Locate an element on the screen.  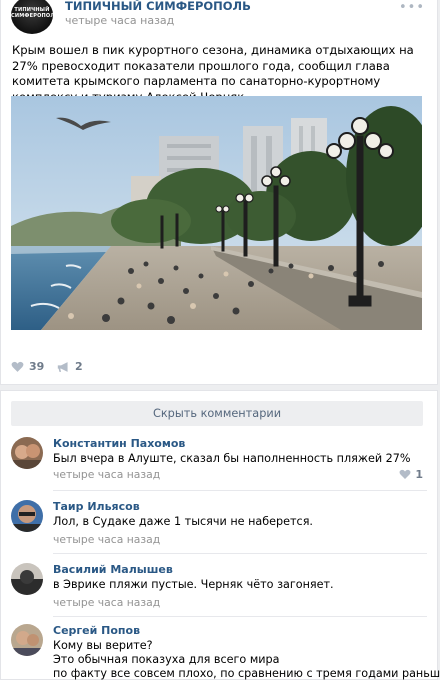
group-avatar: ТИПИЧНЫЙ СИМФЕРОПОЛЬ is located at coordinates (32, 17).